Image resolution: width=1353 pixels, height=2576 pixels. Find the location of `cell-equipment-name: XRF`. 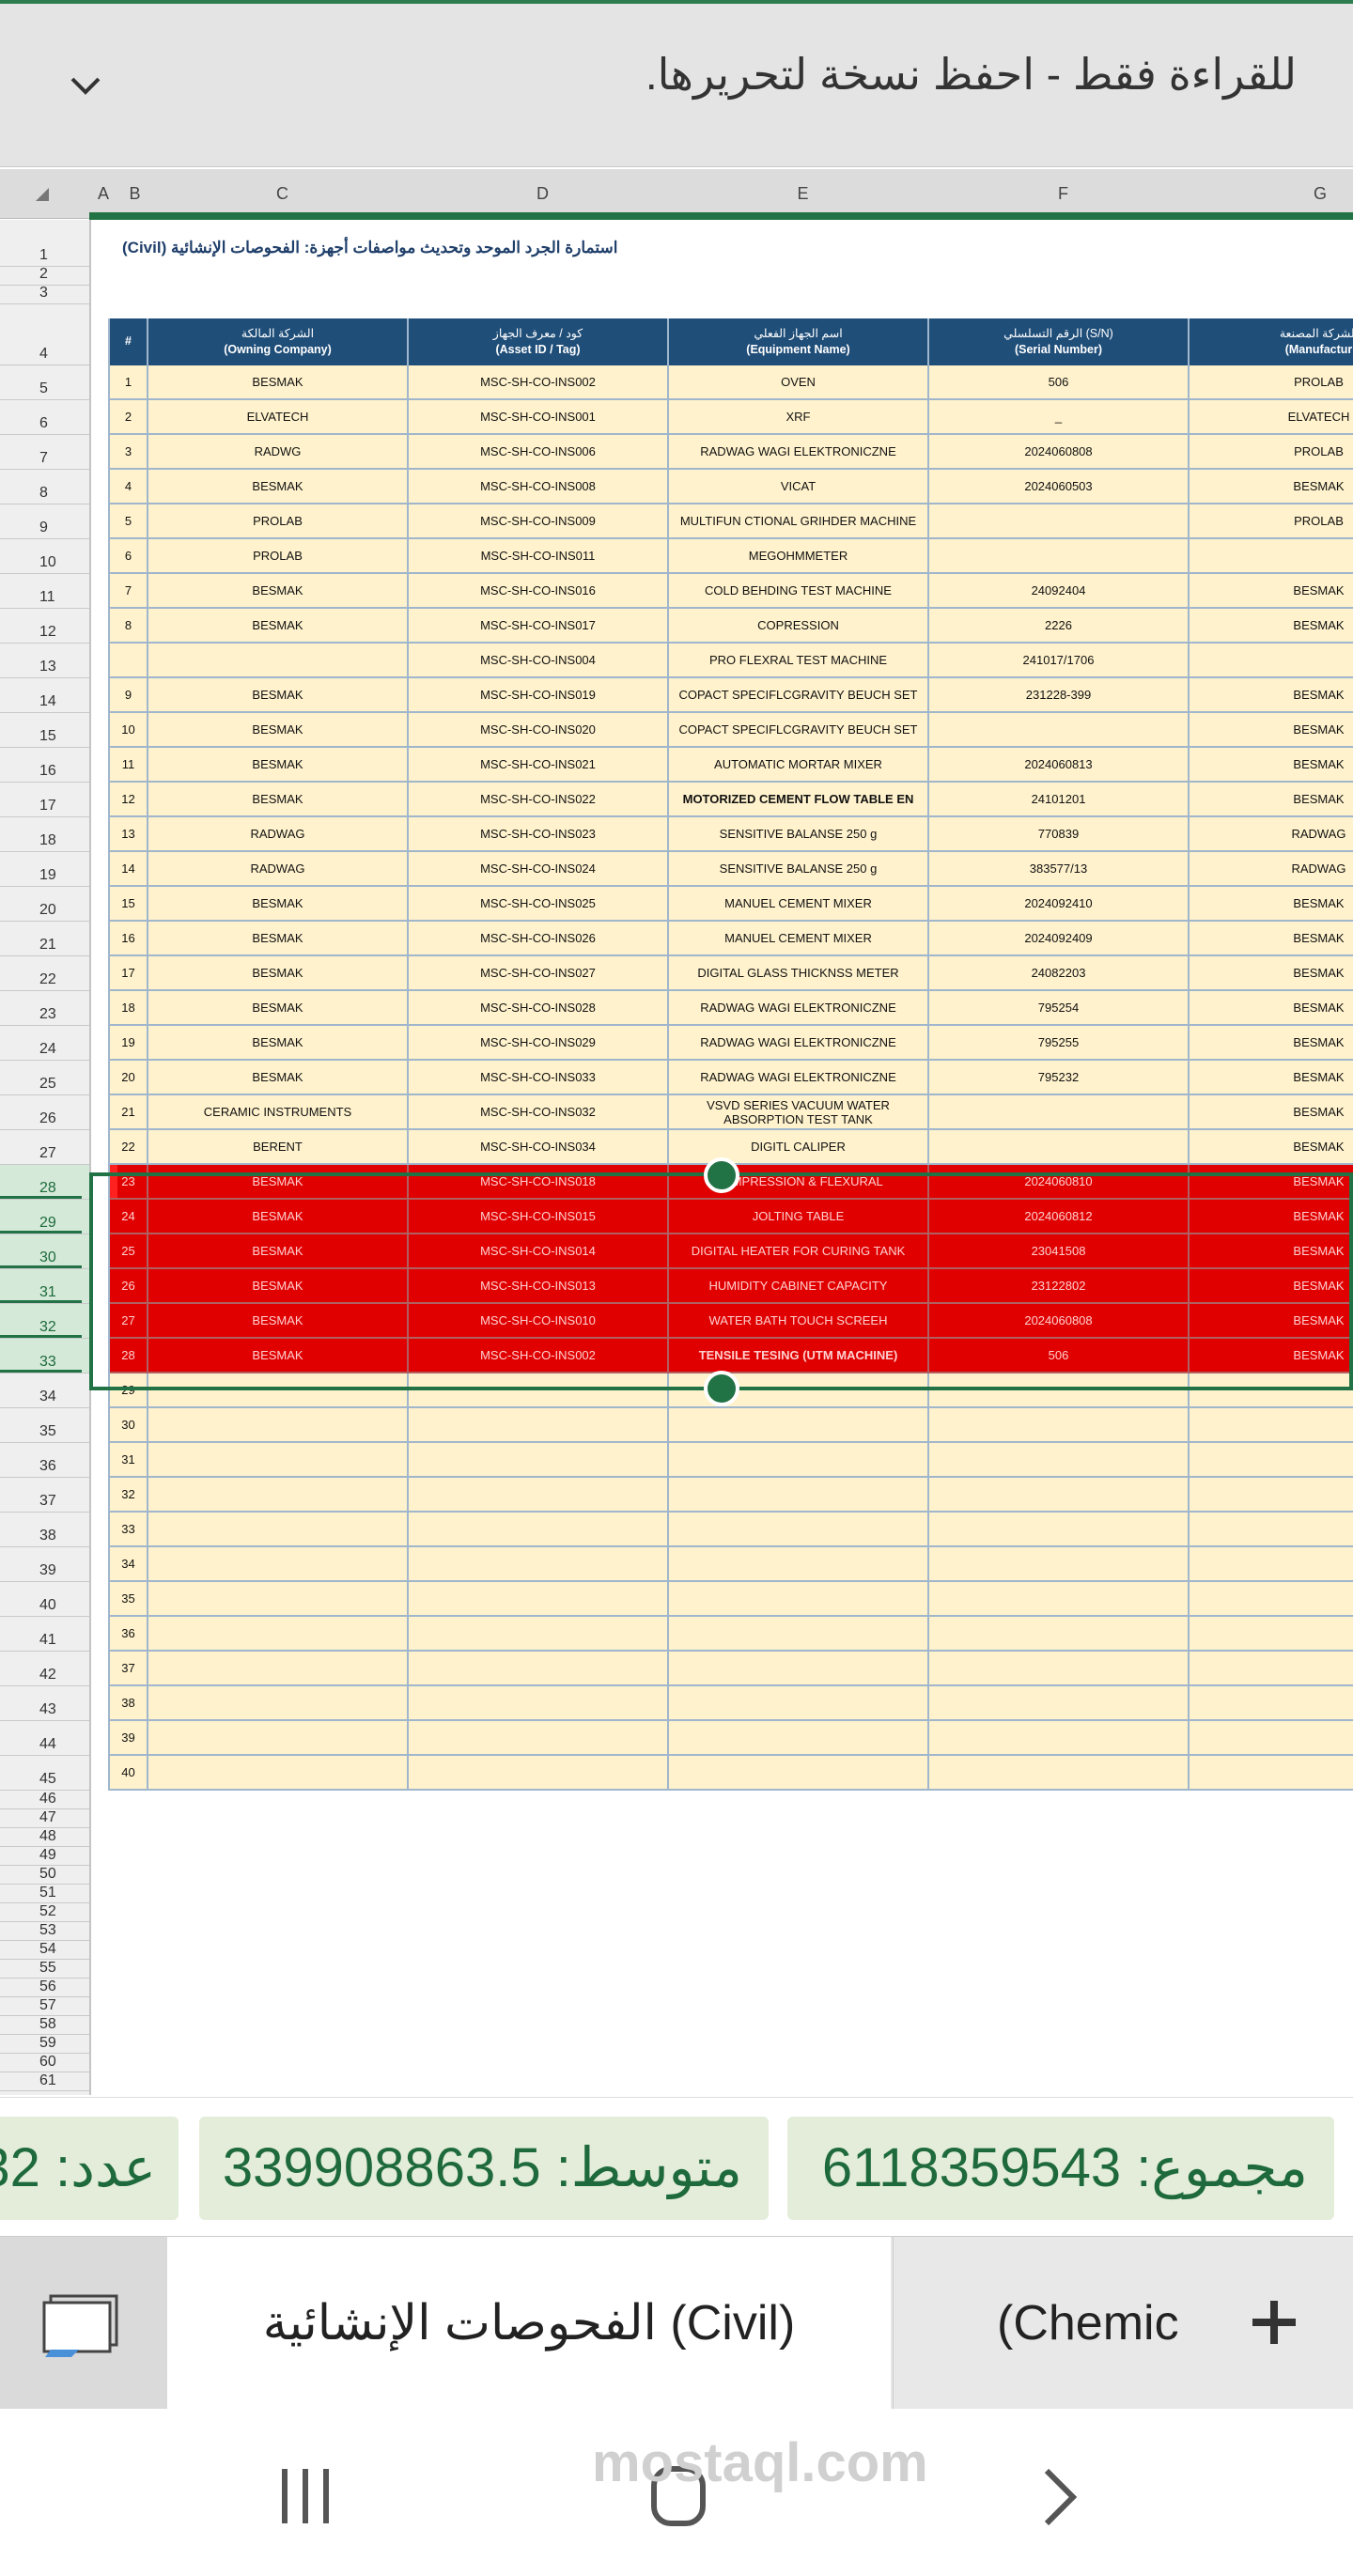

cell-equipment-name: XRF is located at coordinates (799, 417).